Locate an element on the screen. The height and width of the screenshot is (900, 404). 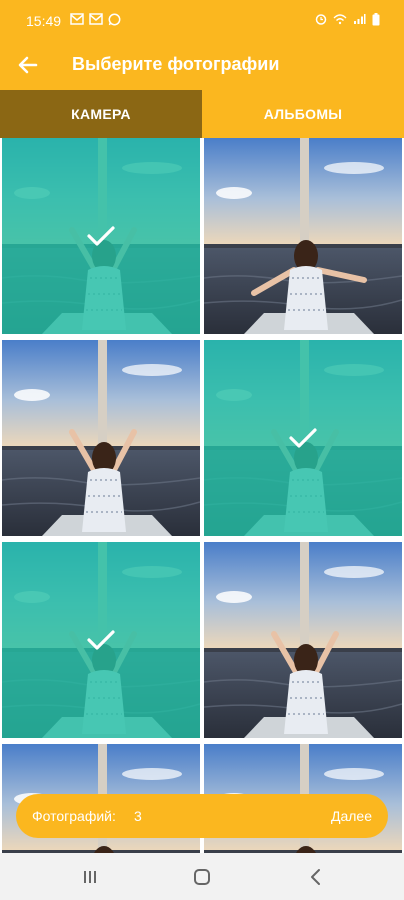
selection-bar: Фотографий: 3 Далее is located at coordinates (202, 816).